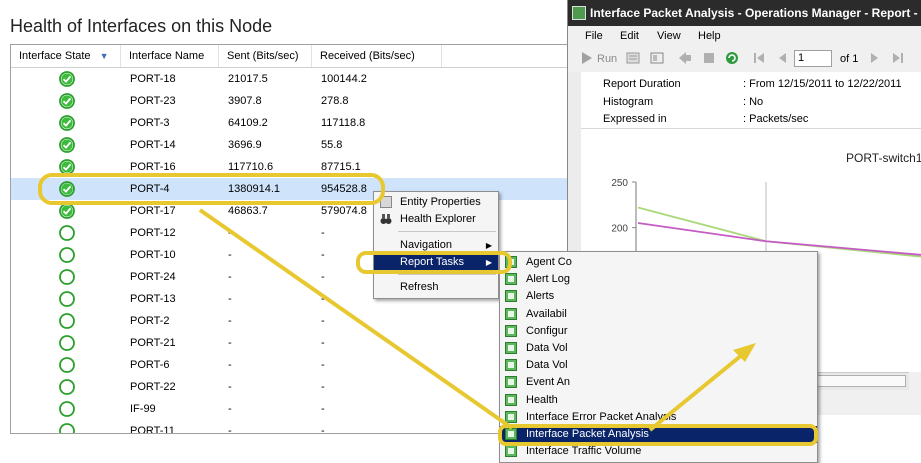  I want to click on sent-value: 1380914.1, so click(254, 189).